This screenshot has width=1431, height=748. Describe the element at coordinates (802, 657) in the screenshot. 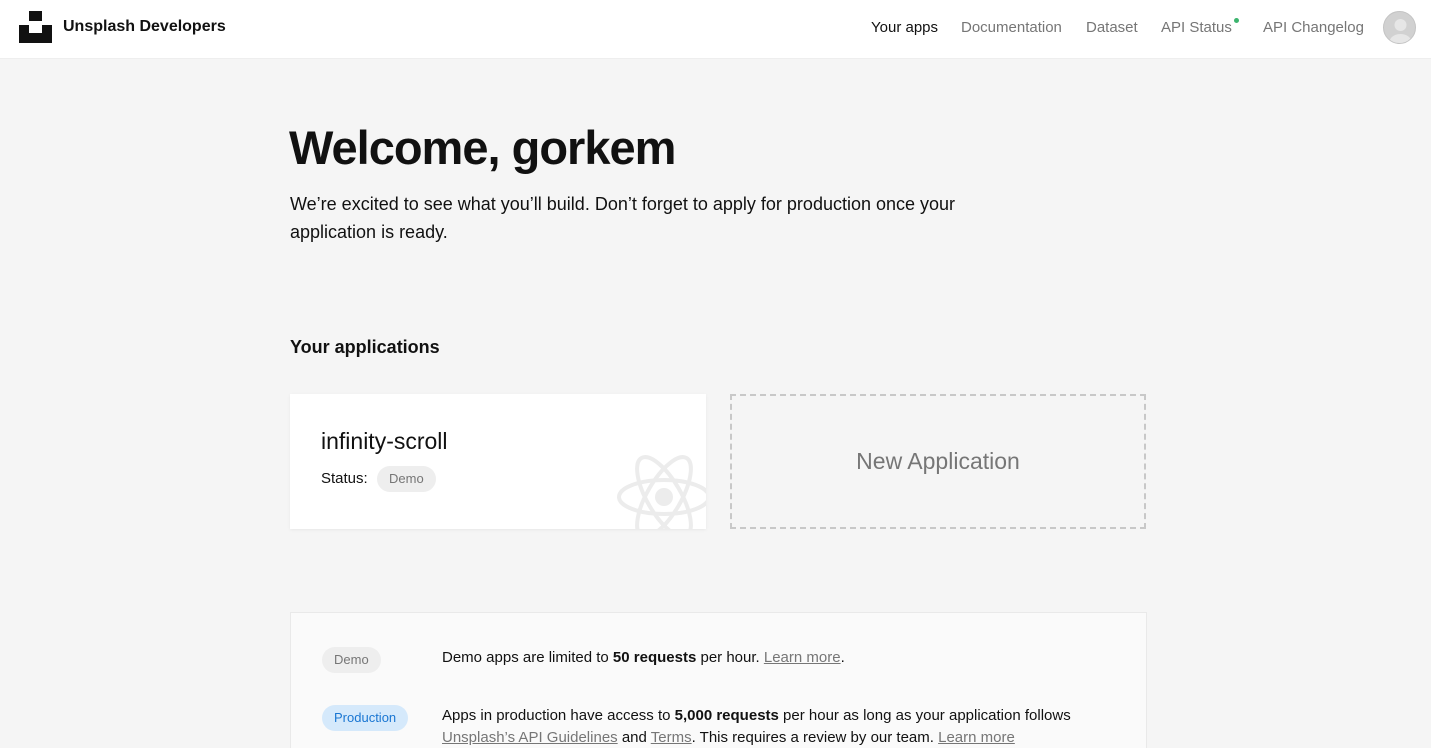

I see `demo-learn-more-link: Learn more` at that location.